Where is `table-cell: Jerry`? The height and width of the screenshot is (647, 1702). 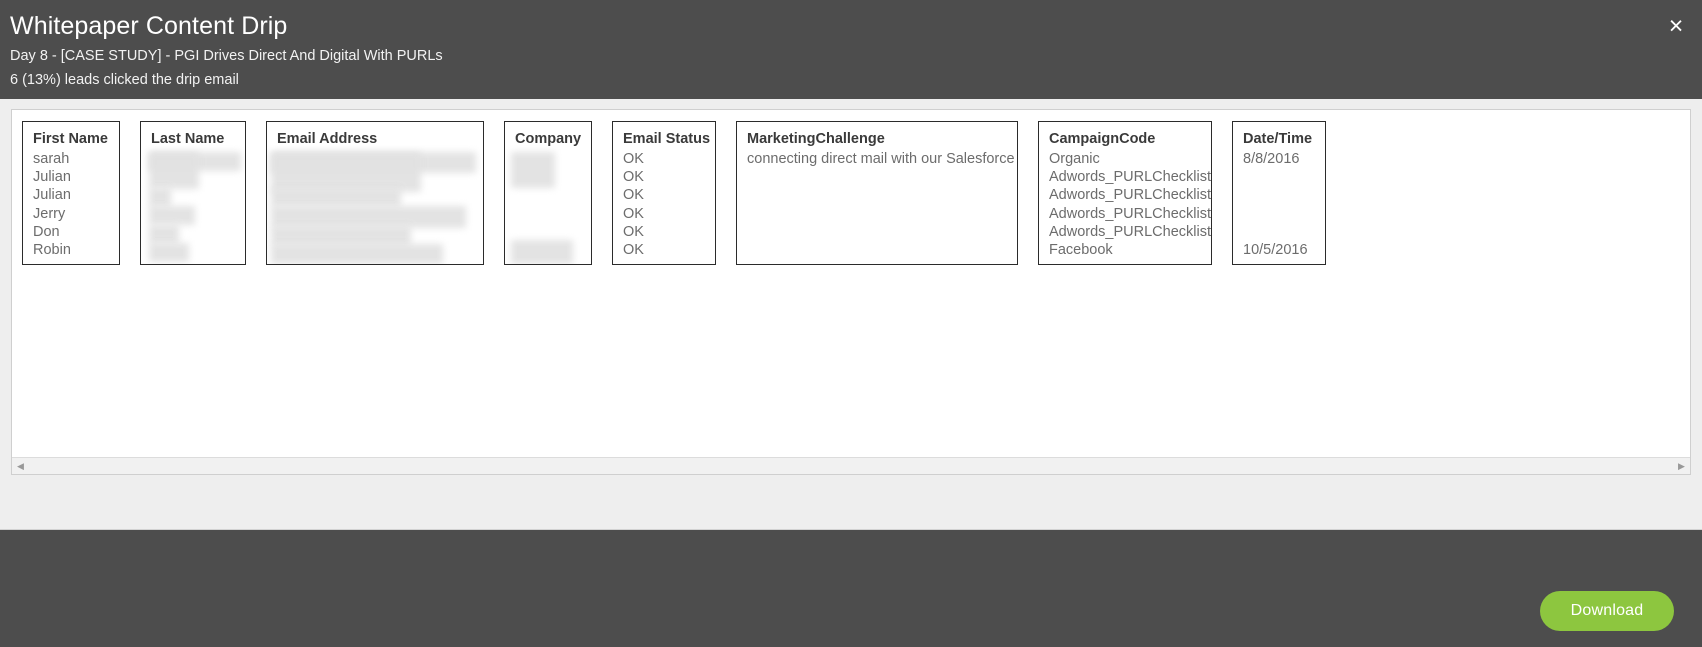
table-cell: Jerry is located at coordinates (49, 213).